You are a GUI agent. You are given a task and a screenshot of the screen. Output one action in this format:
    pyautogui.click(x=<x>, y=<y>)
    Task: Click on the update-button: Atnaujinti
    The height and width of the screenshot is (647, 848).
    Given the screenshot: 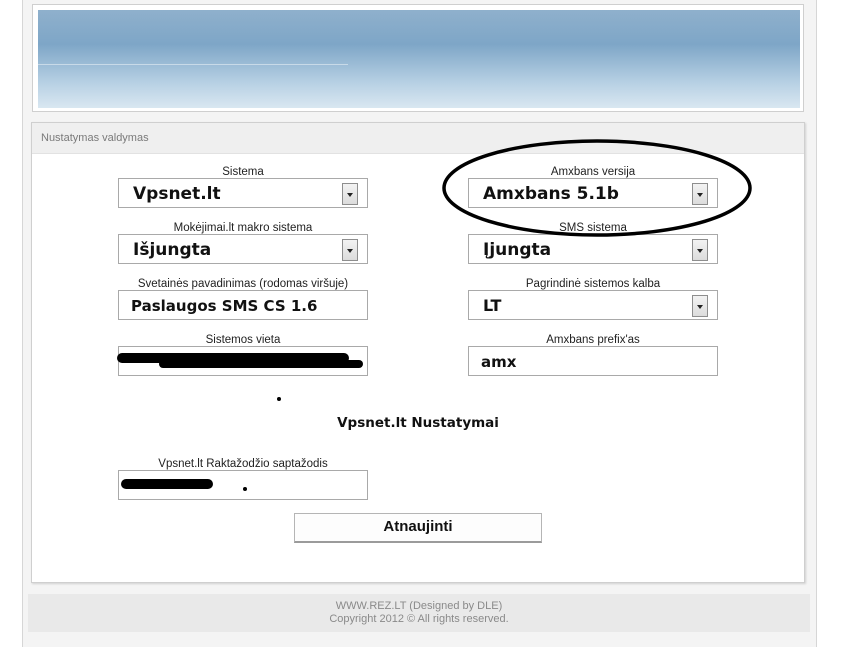 What is the action you would take?
    pyautogui.click(x=418, y=528)
    